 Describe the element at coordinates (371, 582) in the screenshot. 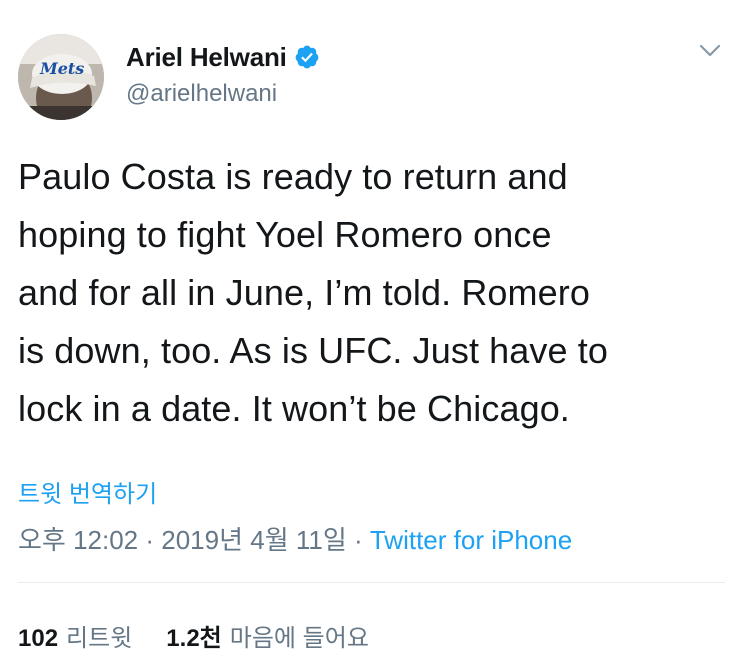

I see `divider` at that location.